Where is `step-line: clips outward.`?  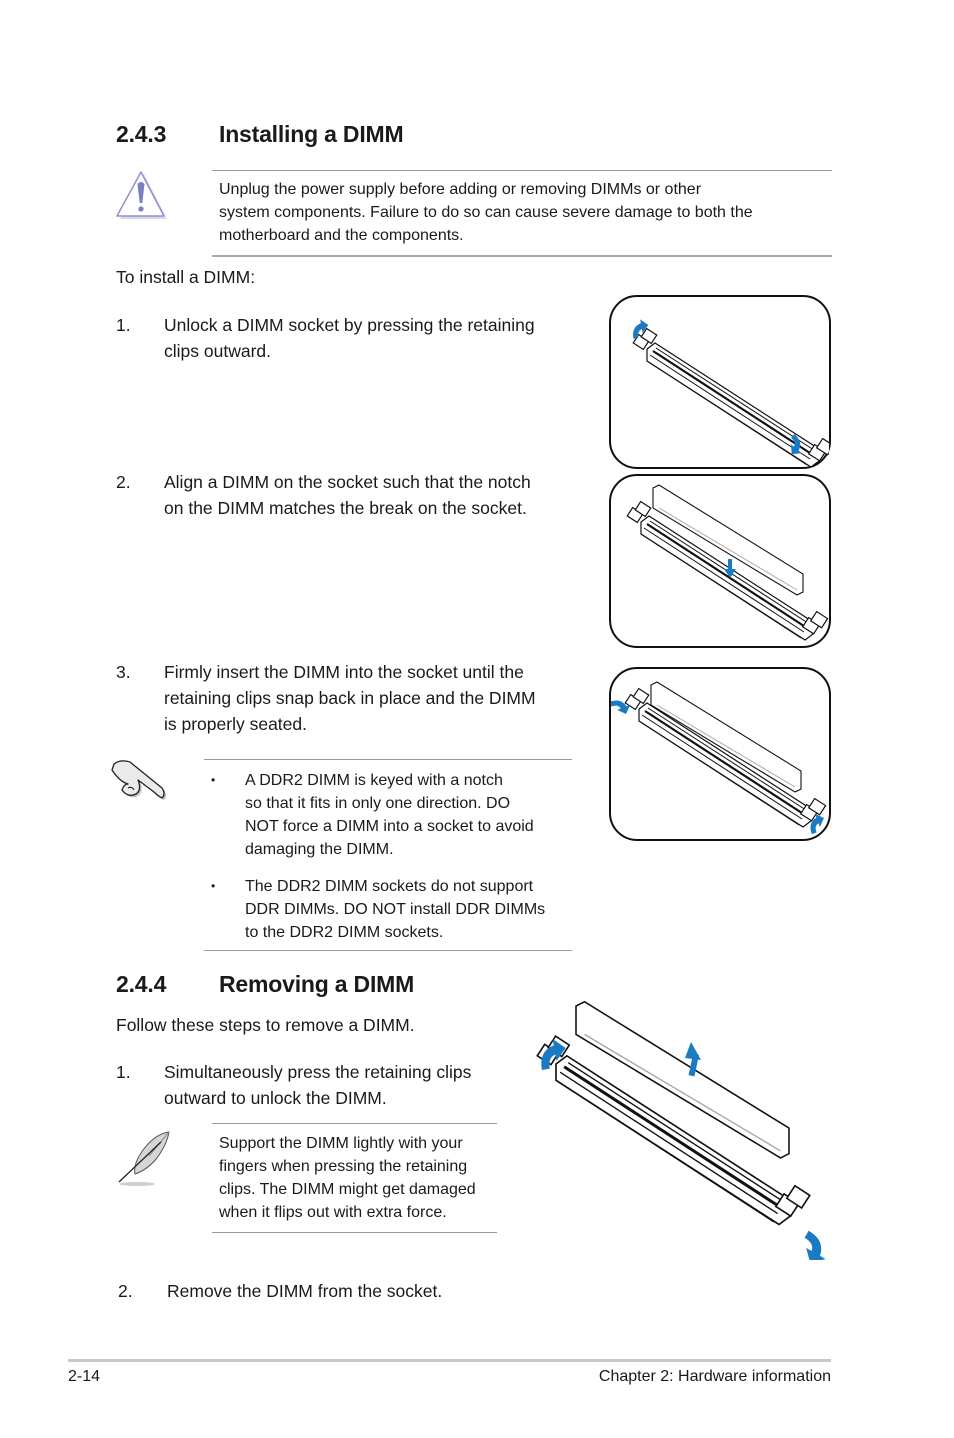
step-line: clips outward. is located at coordinates (217, 351).